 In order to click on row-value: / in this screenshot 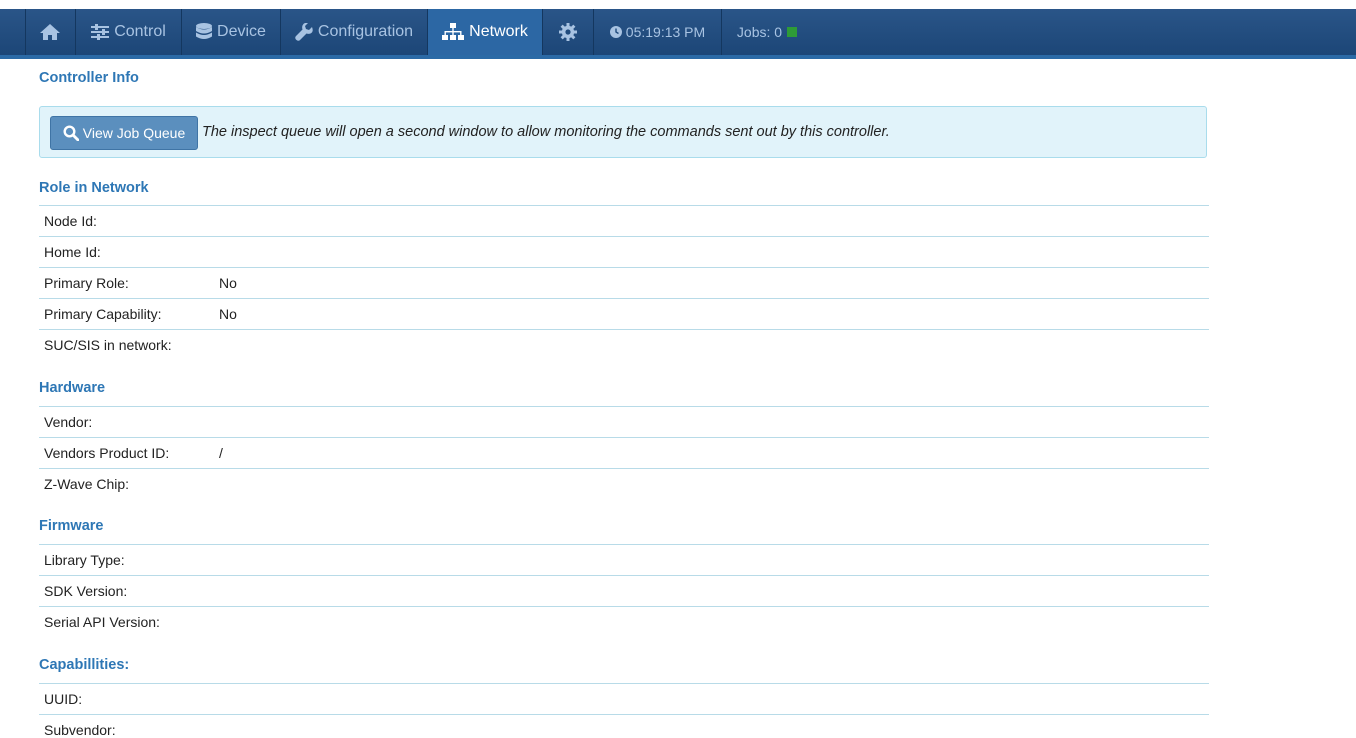, I will do `click(221, 453)`.